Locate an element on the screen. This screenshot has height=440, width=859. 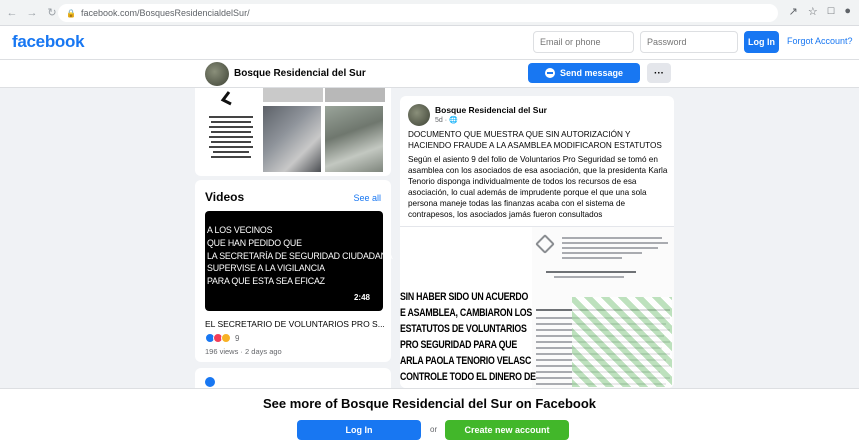
haha-reaction-icon is located at coordinates (226, 338).